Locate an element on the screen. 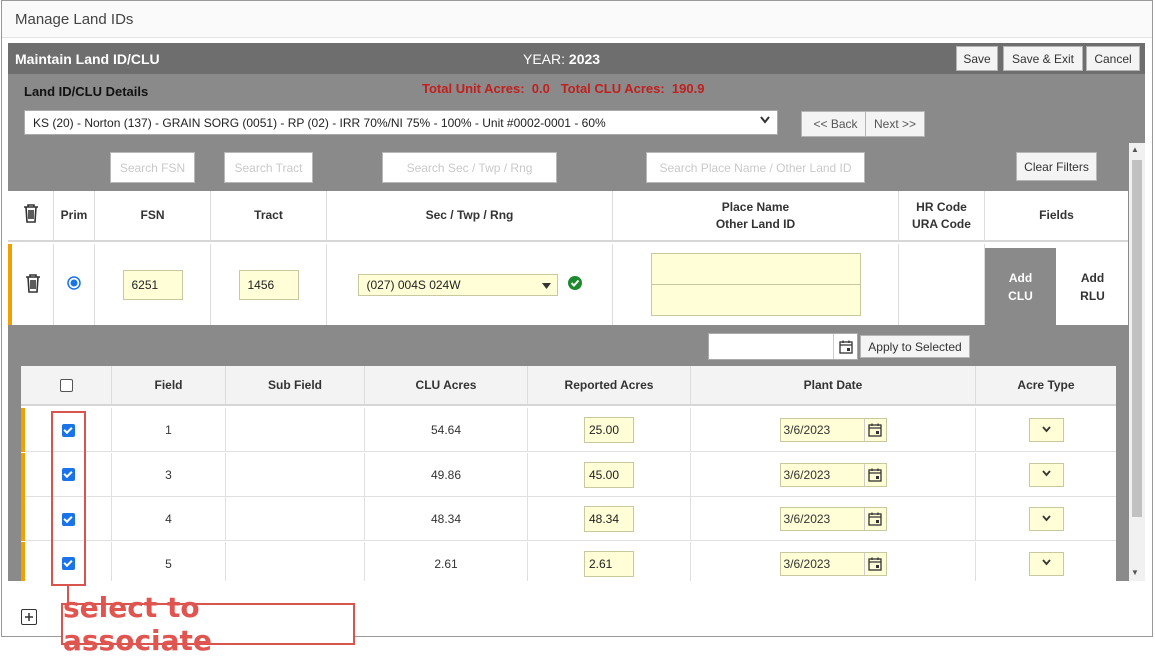  reported-acres-input: 48.34 is located at coordinates (609, 519).